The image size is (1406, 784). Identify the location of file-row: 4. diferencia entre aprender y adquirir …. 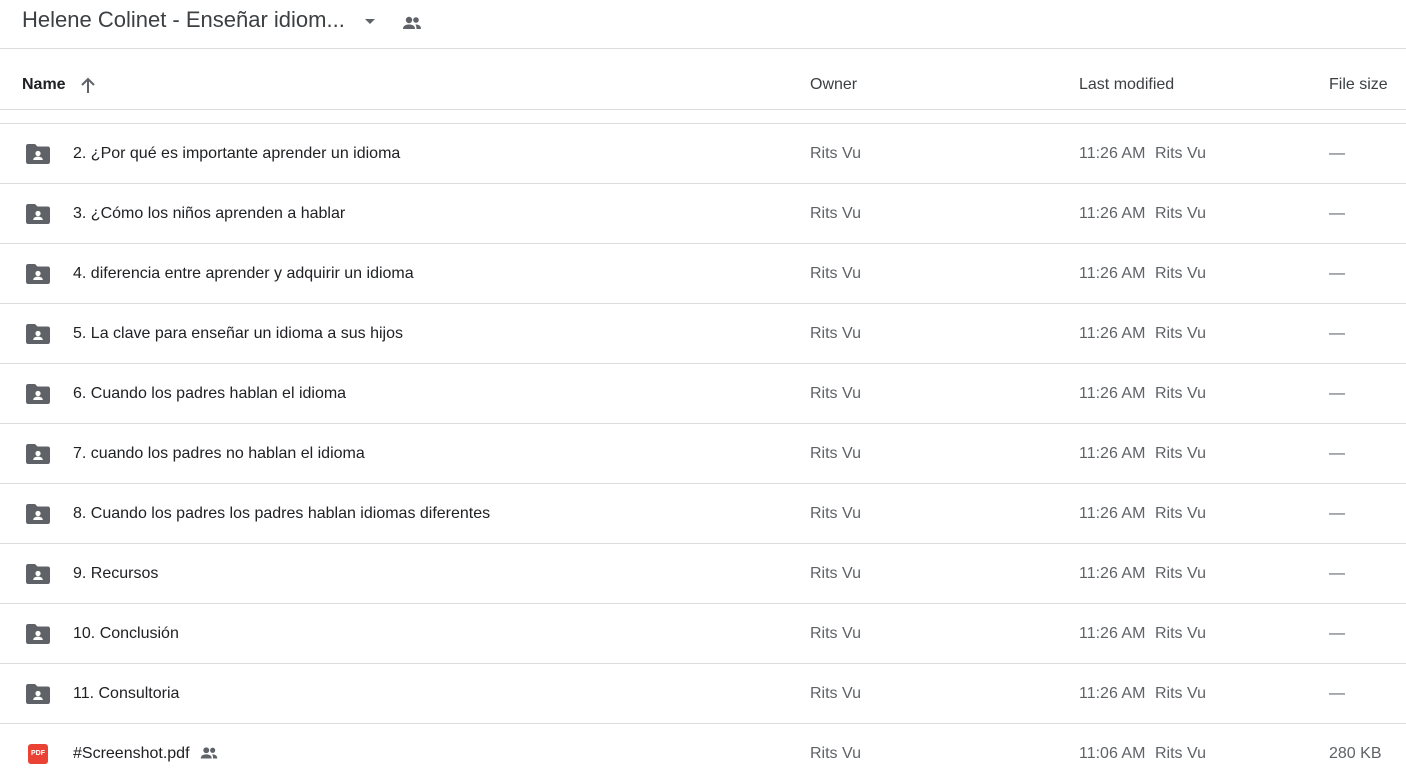
(703, 274).